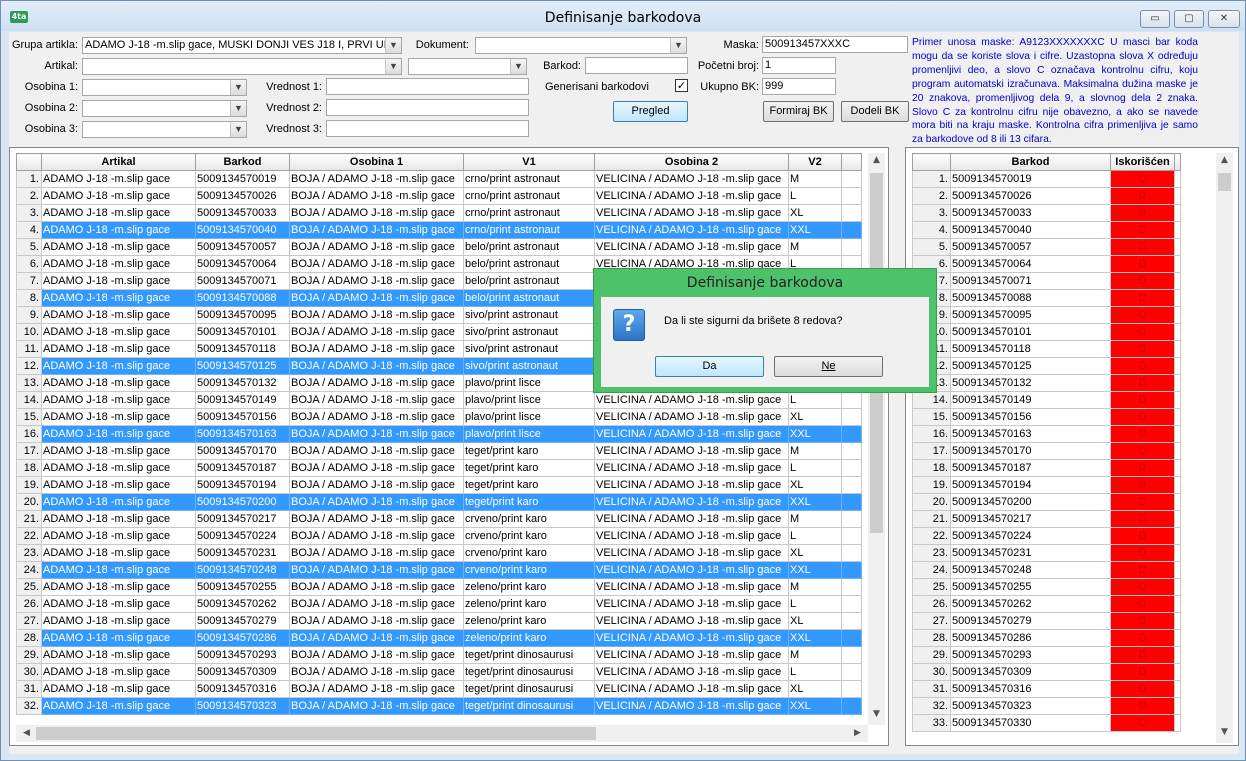  I want to click on artikal-combo: ▼, so click(242, 66).